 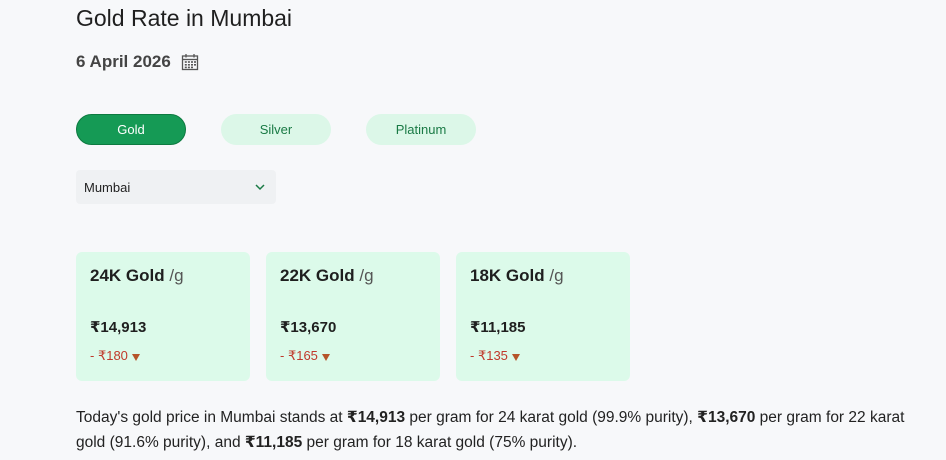 I want to click on desc-value-24k: ₹14,913, so click(x=376, y=417).